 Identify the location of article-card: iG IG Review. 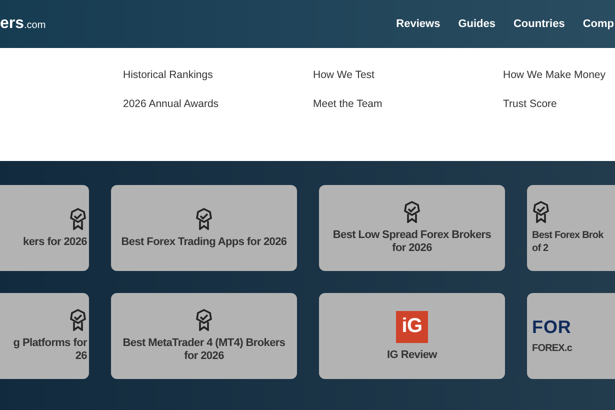
(412, 336).